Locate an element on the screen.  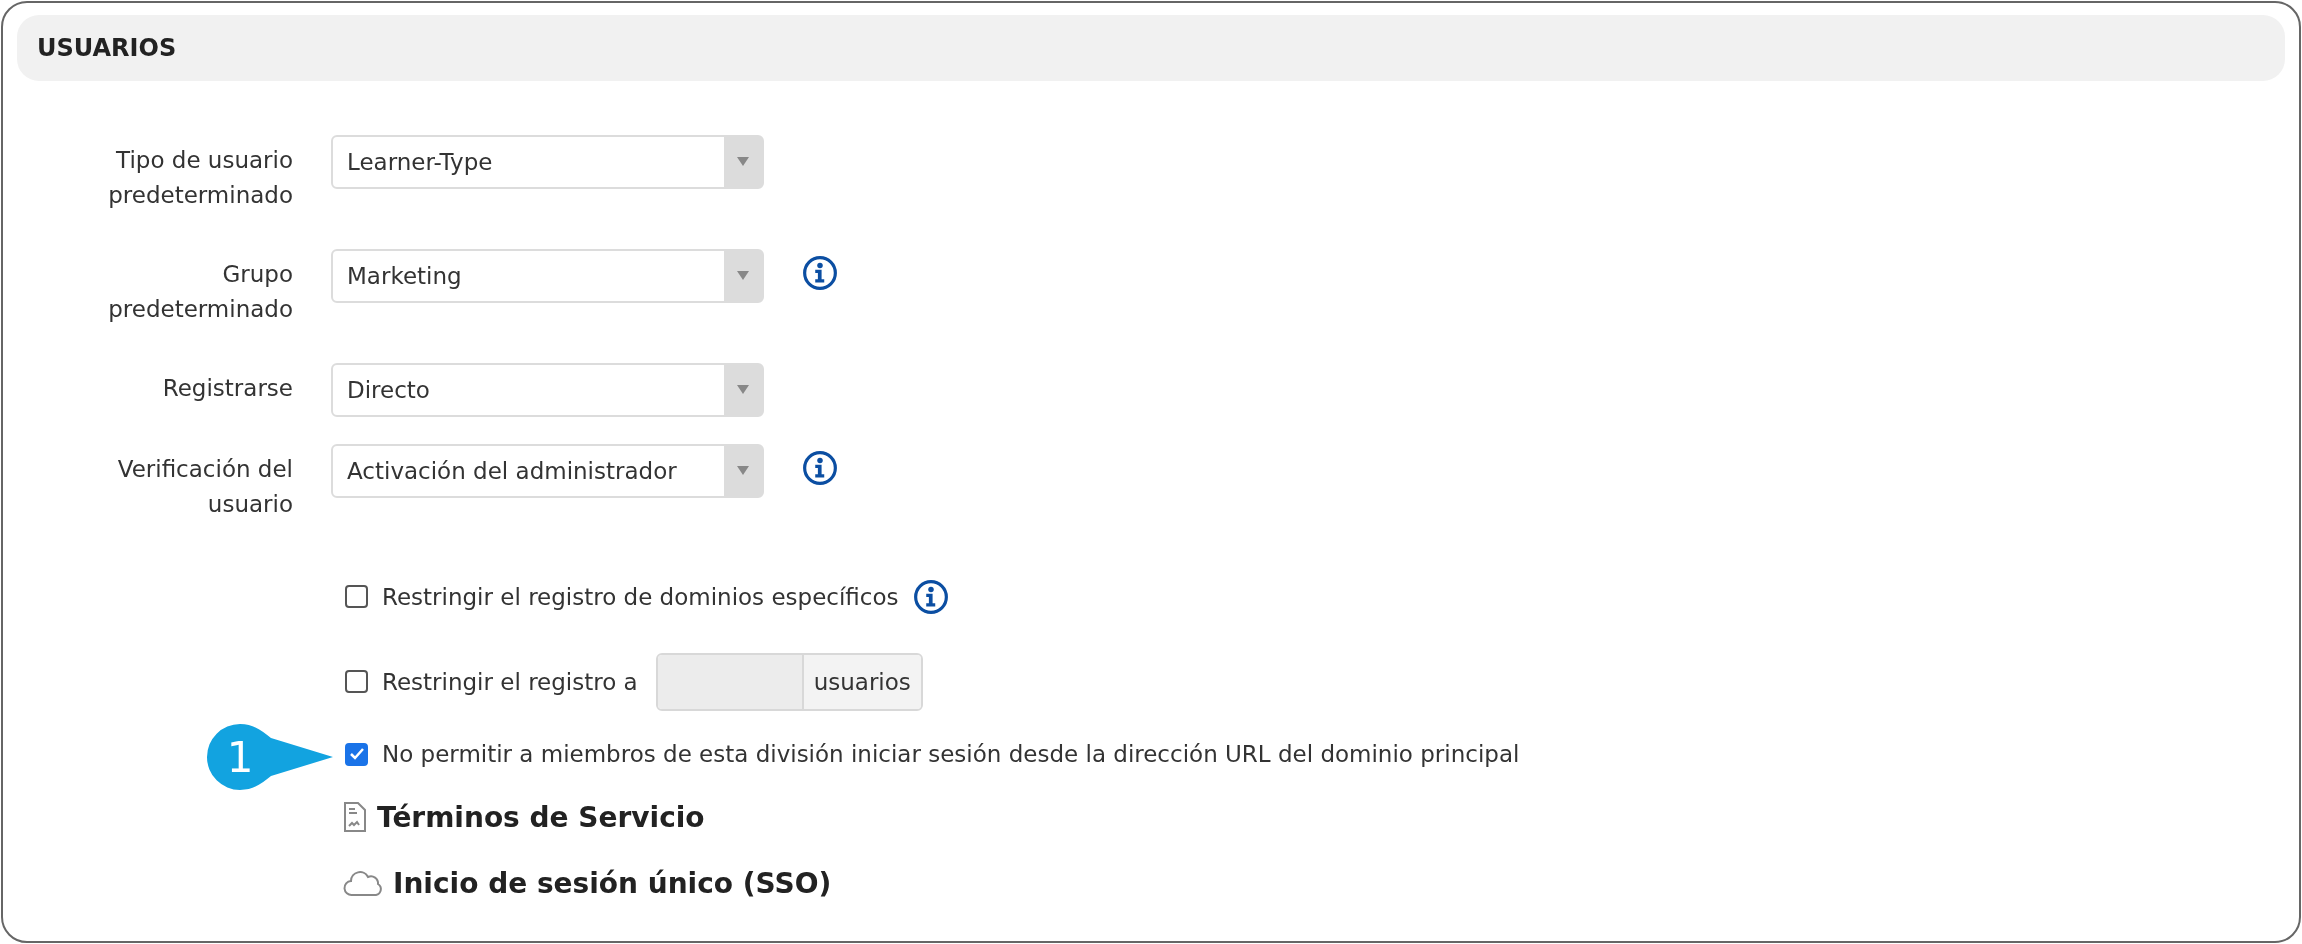
field-label: Verificación del usuario is located at coordinates (205, 486).